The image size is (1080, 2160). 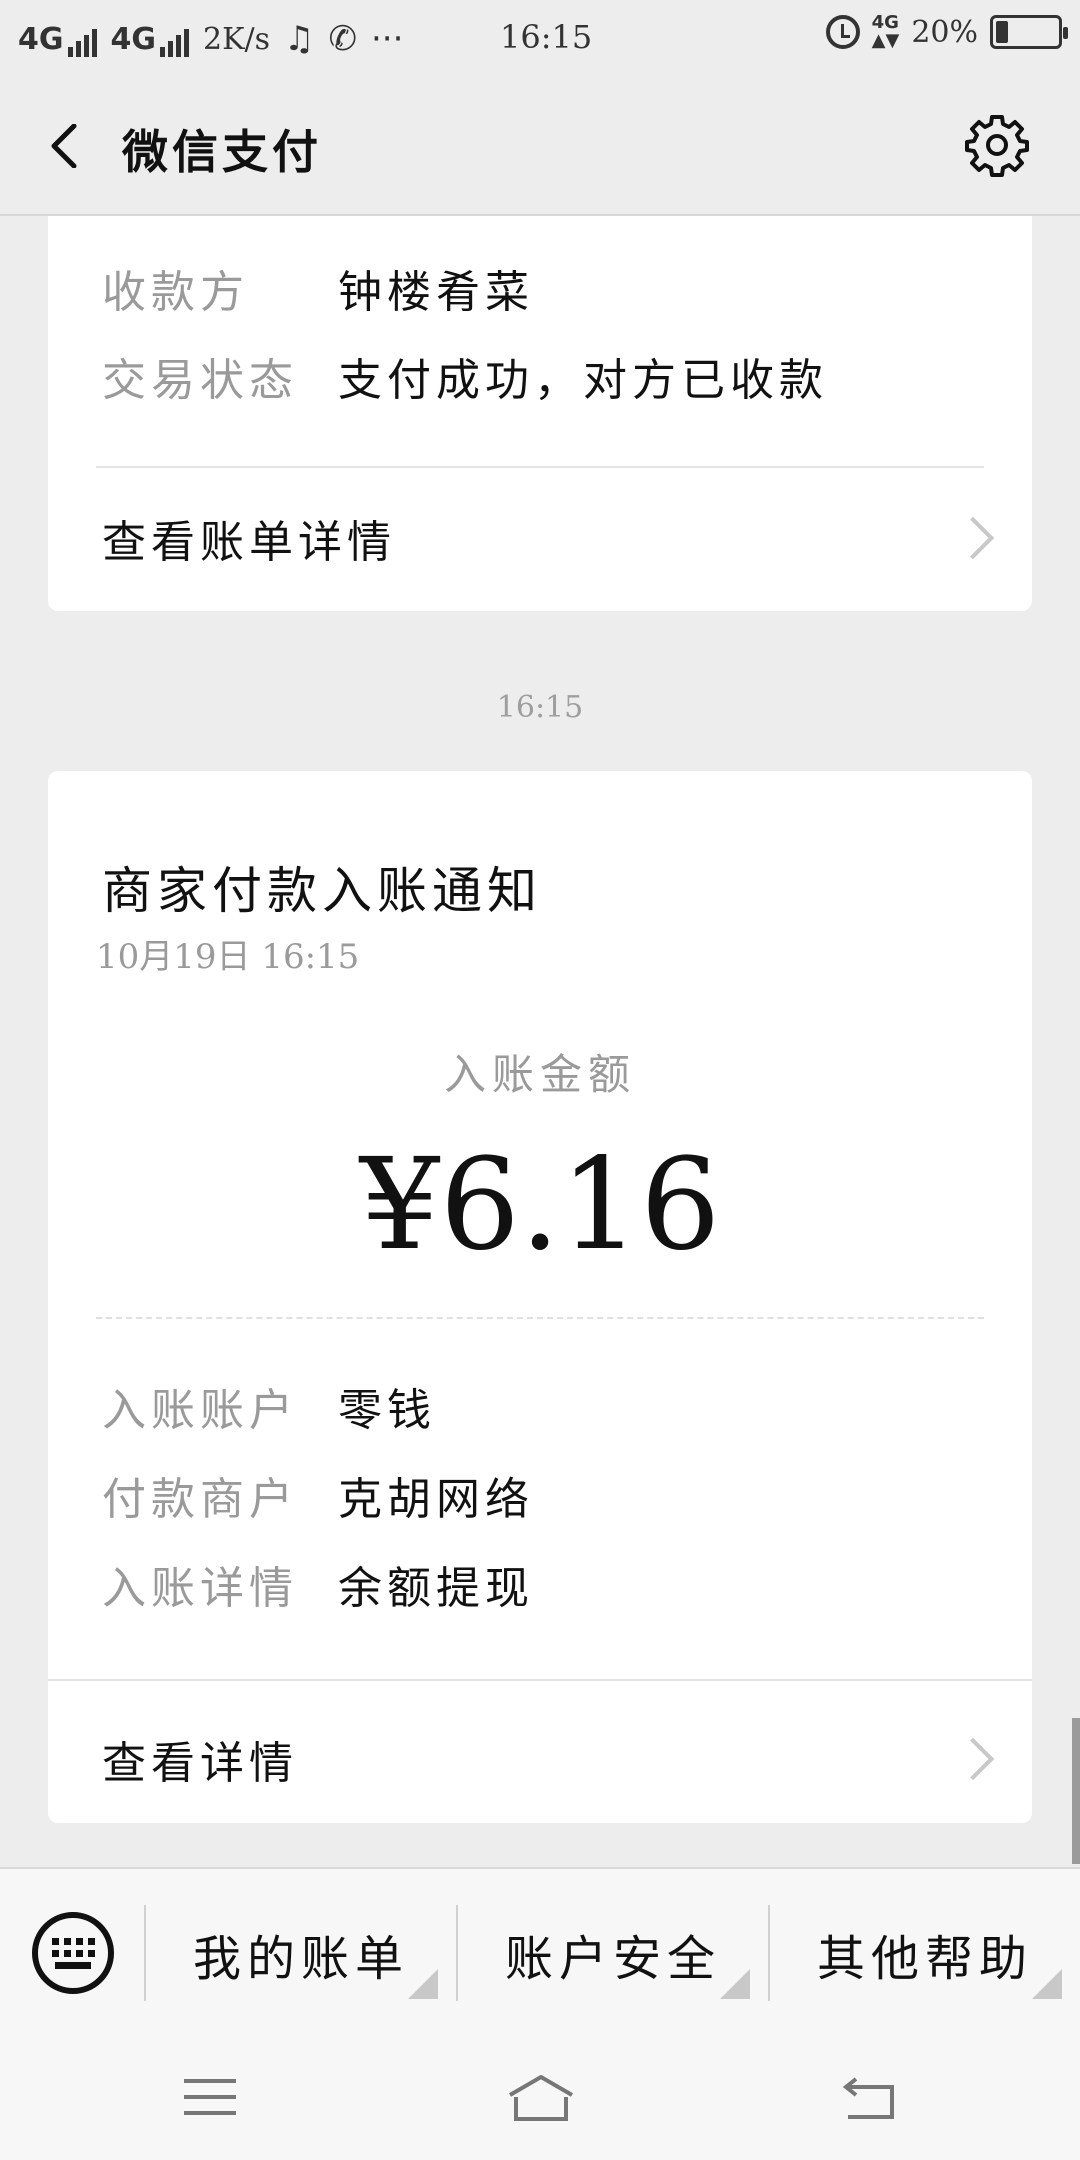 What do you see at coordinates (200, 380) in the screenshot?
I see `status-label: 交易状态` at bounding box center [200, 380].